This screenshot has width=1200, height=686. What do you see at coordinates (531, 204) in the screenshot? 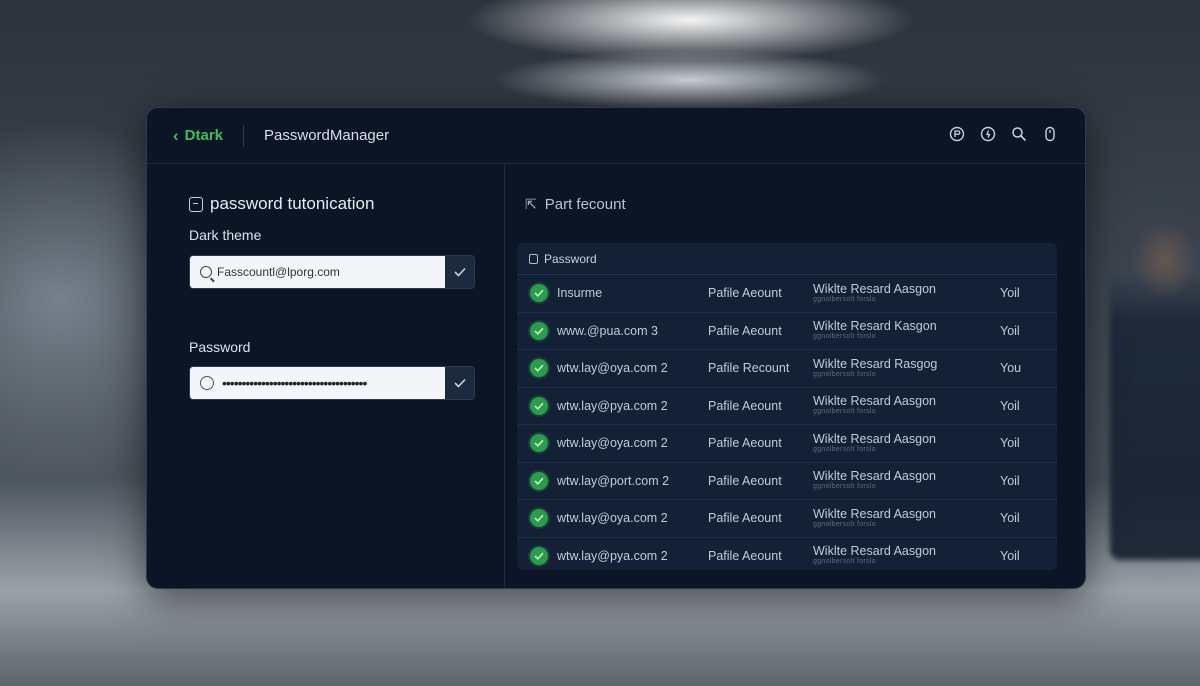
I see `collapse-arrow-icon: ⇱` at bounding box center [531, 204].